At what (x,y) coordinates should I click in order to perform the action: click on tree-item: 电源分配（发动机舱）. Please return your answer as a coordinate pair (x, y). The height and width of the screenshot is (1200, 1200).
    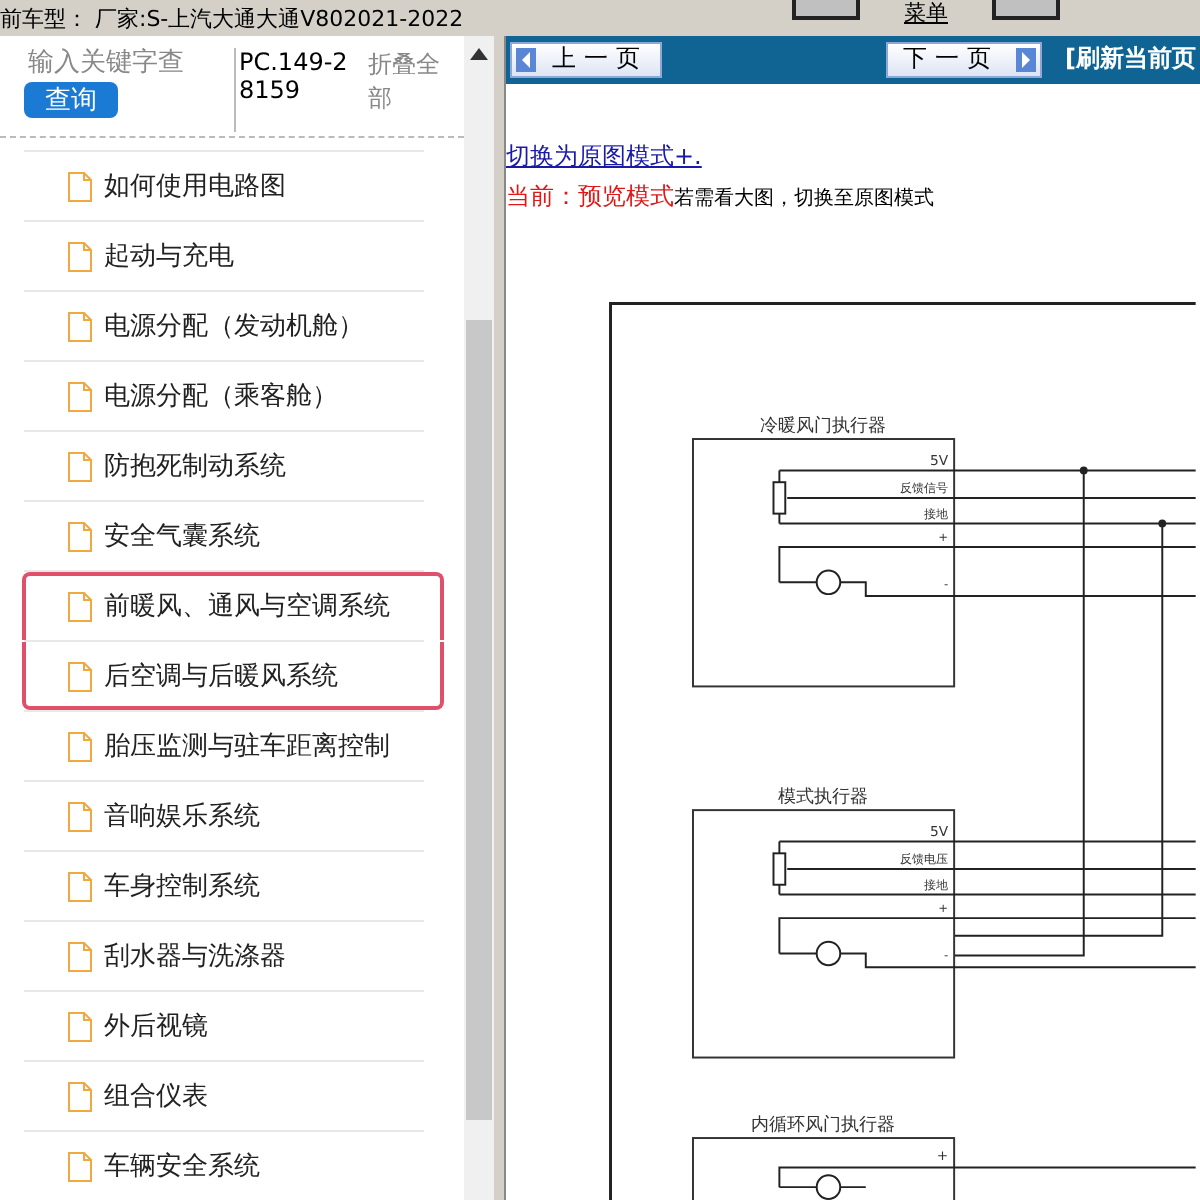
    Looking at the image, I should click on (224, 325).